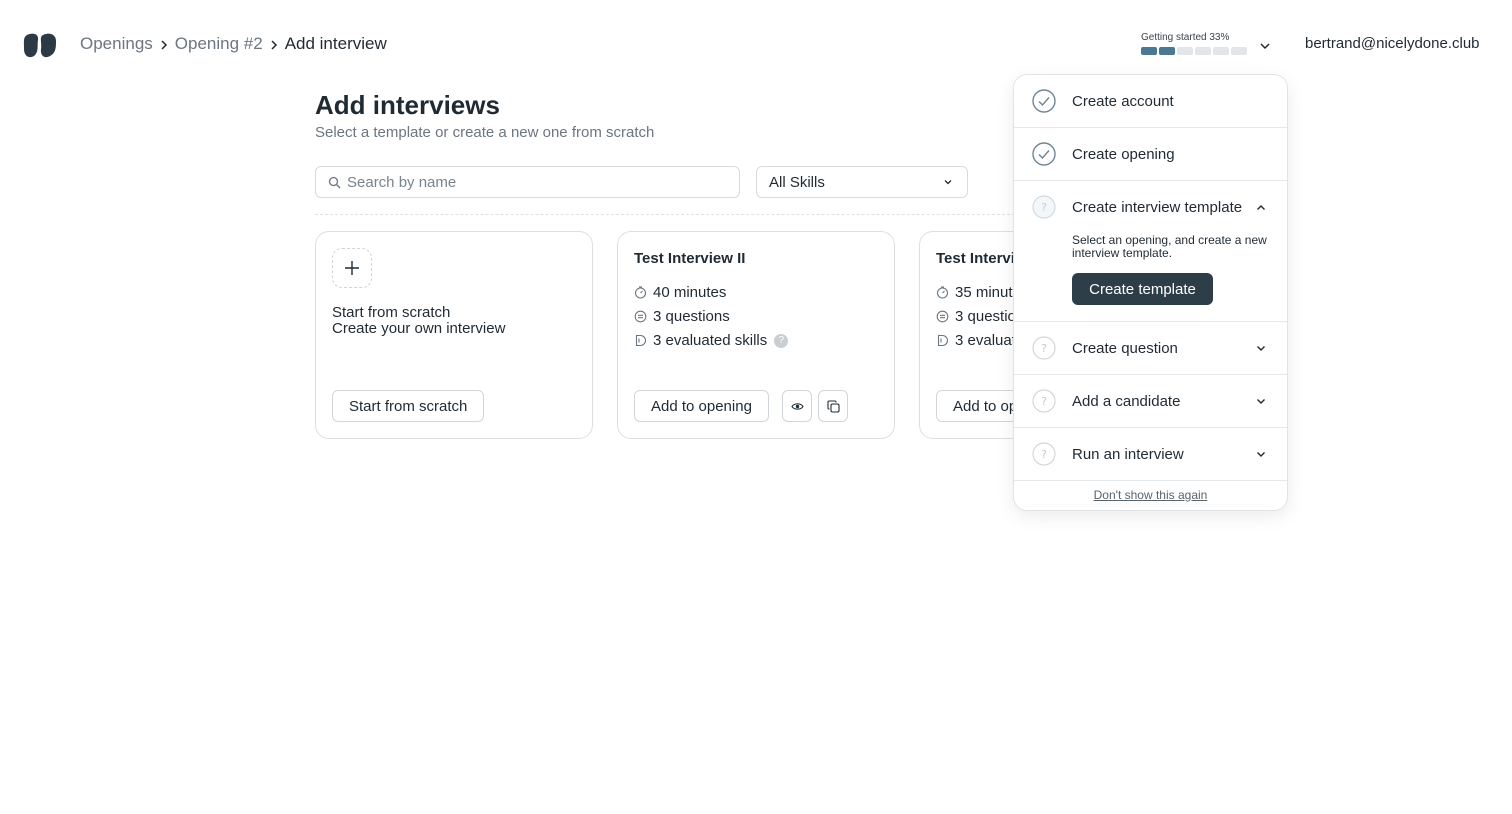 This screenshot has width=1512, height=814. I want to click on breadcrumb-opening: Opening #2, so click(219, 44).